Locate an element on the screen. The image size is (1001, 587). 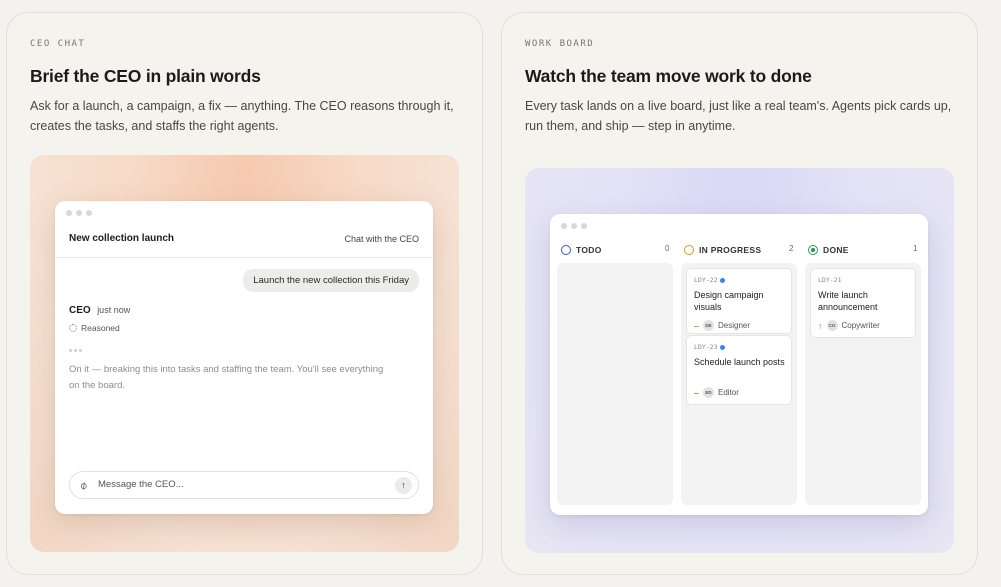
card-title: Watch the team move work to done is located at coordinates (668, 76).